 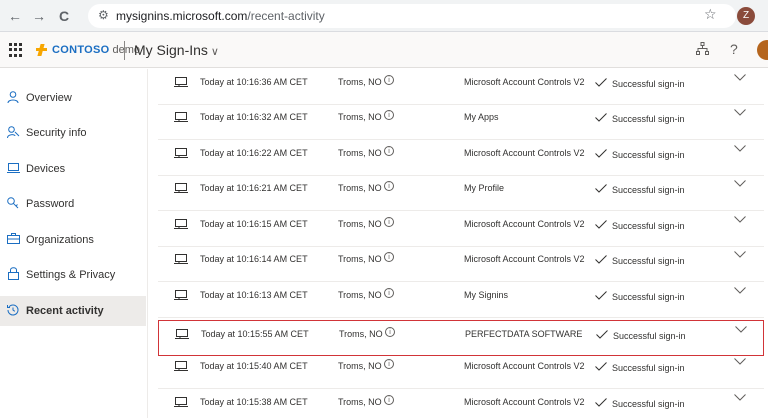 What do you see at coordinates (64, 16) in the screenshot?
I see `reload-button: C` at bounding box center [64, 16].